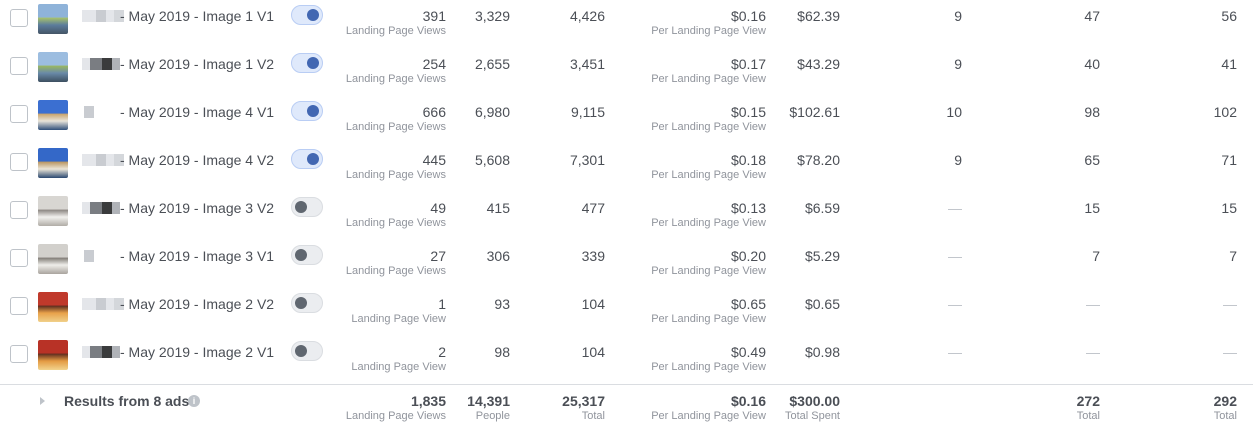 The height and width of the screenshot is (436, 1253). What do you see at coordinates (748, 160) in the screenshot?
I see `cost-value: $0.18` at bounding box center [748, 160].